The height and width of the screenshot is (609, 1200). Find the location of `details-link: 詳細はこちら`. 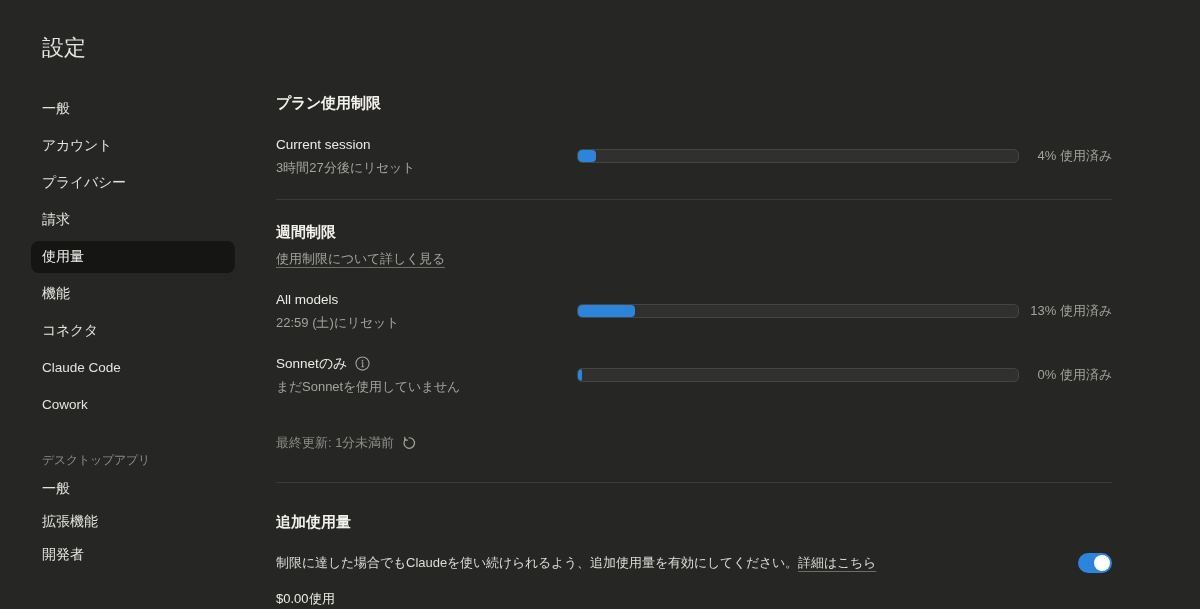

details-link: 詳細はこちら is located at coordinates (837, 562).